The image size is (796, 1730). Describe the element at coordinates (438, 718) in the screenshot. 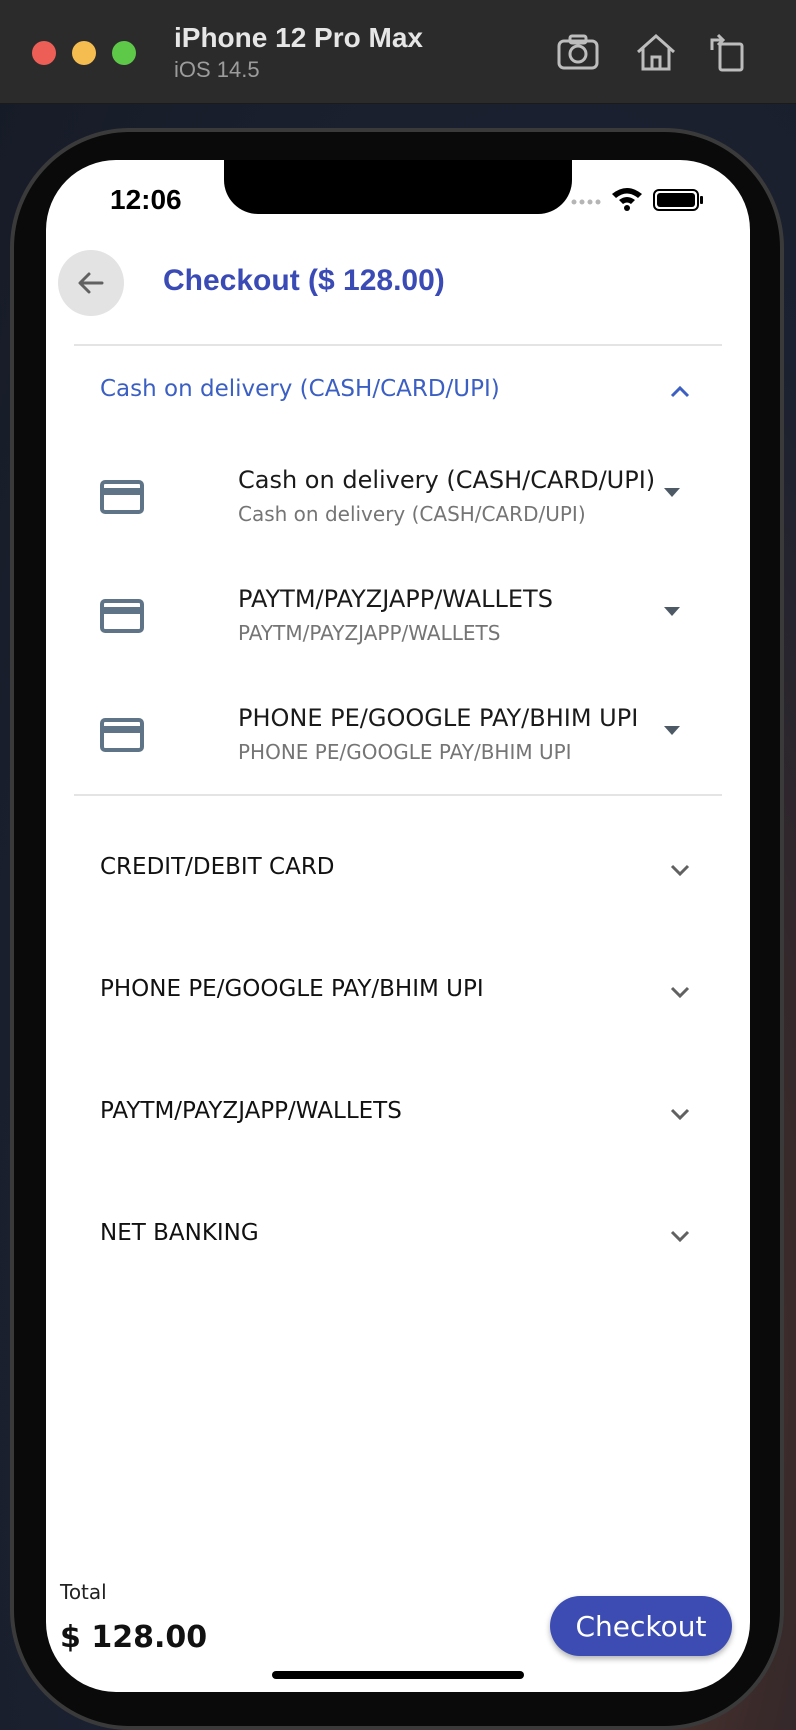

I see `option-title: PHONE PE/GOOGLE PAY/BHIM UPI` at that location.